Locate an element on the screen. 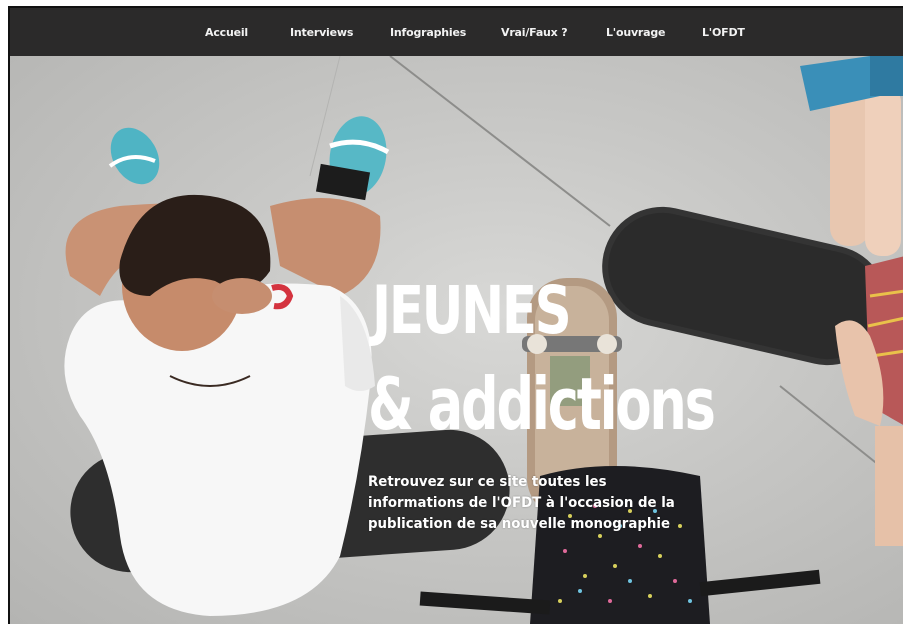 This screenshot has height=624, width=903. nav-item-ofdt: L'OFDT is located at coordinates (723, 32).